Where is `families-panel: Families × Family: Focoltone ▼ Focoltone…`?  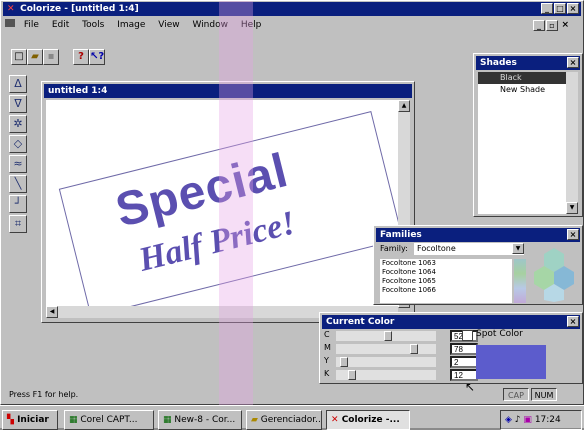 families-panel: Families × Family: Focoltone ▼ Focoltone… is located at coordinates (478, 265).